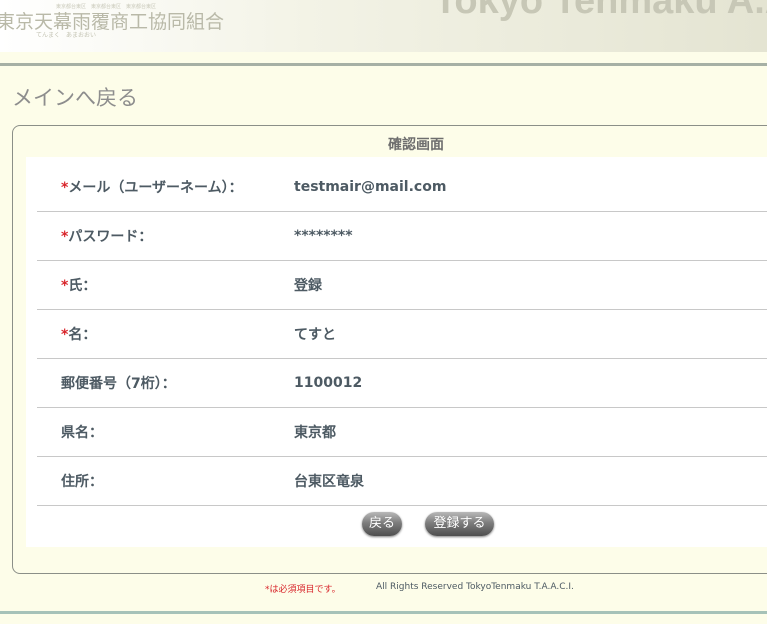  I want to click on field-value: てすと, so click(315, 334).